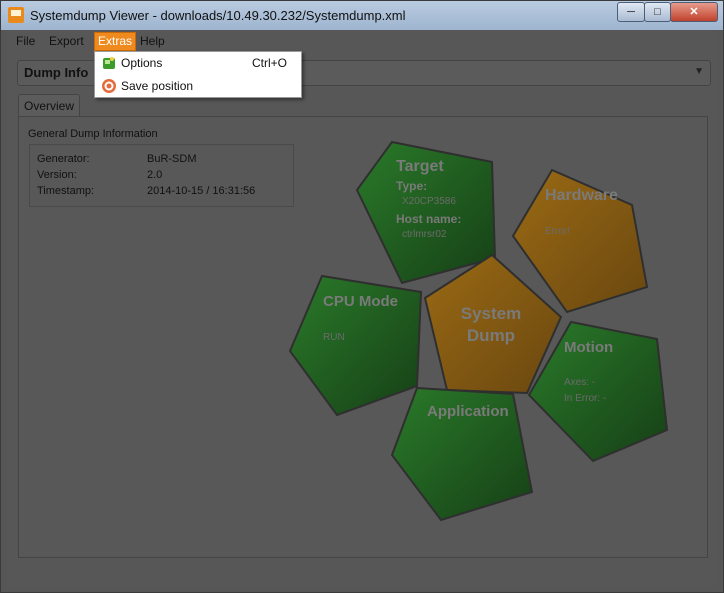 This screenshot has height=593, width=724. Describe the element at coordinates (491, 335) in the screenshot. I see `system-dump-line2: Dump` at that location.